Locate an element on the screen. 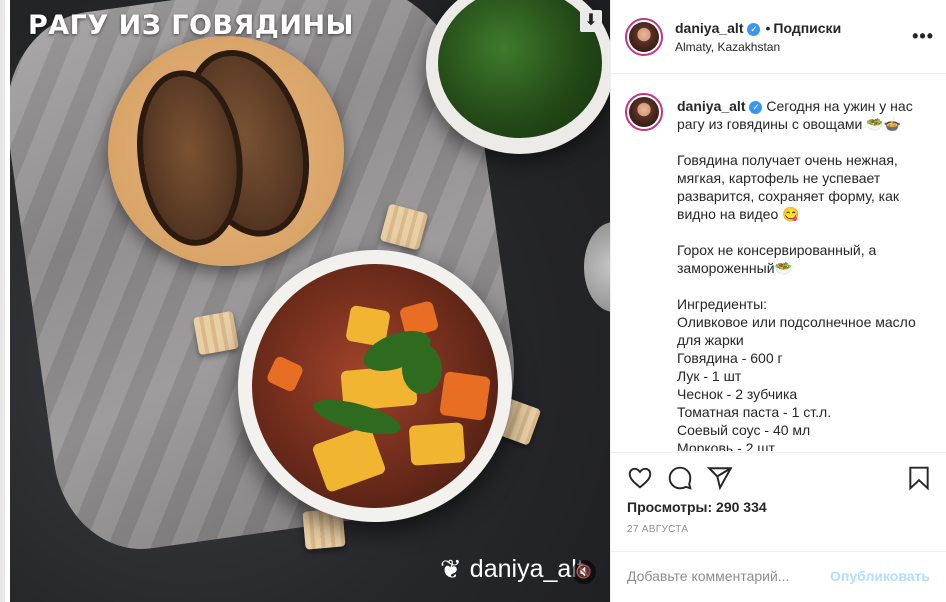  header-line: daniya_alt ✓ • Подписки is located at coordinates (758, 28).